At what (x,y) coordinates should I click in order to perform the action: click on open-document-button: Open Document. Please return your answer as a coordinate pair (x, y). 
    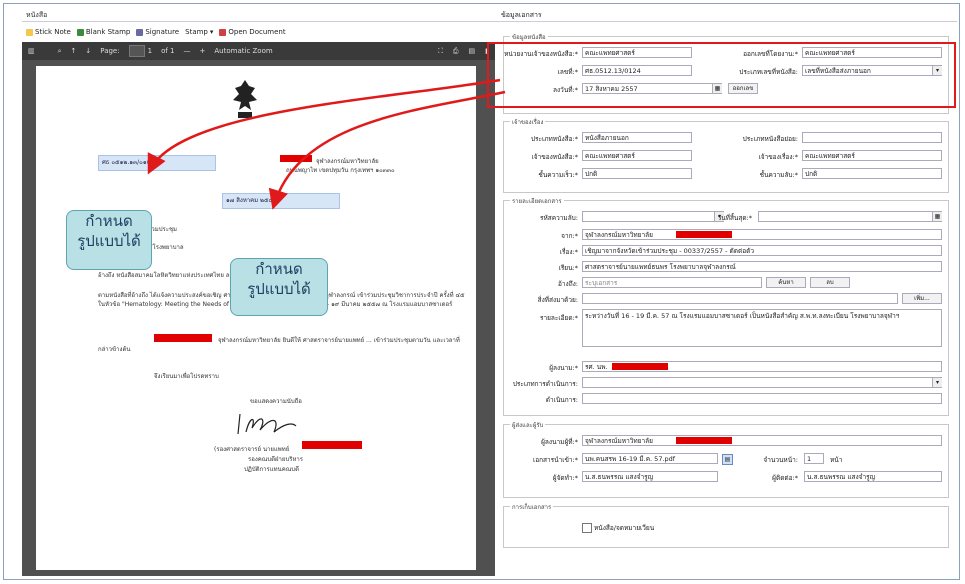
    Looking at the image, I should click on (252, 32).